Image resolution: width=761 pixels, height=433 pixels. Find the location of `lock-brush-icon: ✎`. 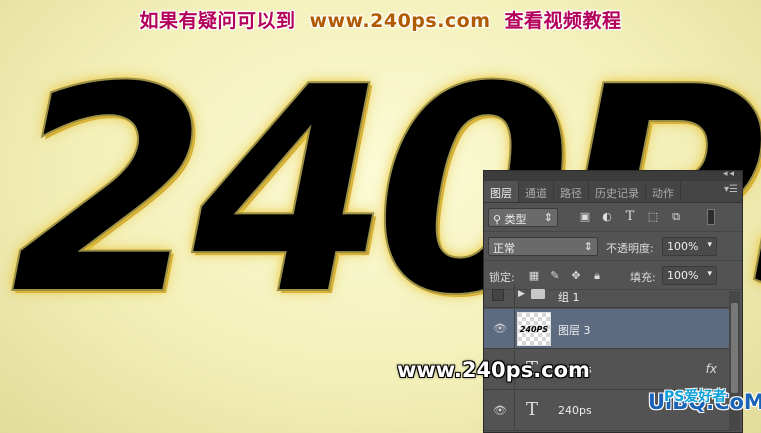

lock-brush-icon: ✎ is located at coordinates (555, 276).